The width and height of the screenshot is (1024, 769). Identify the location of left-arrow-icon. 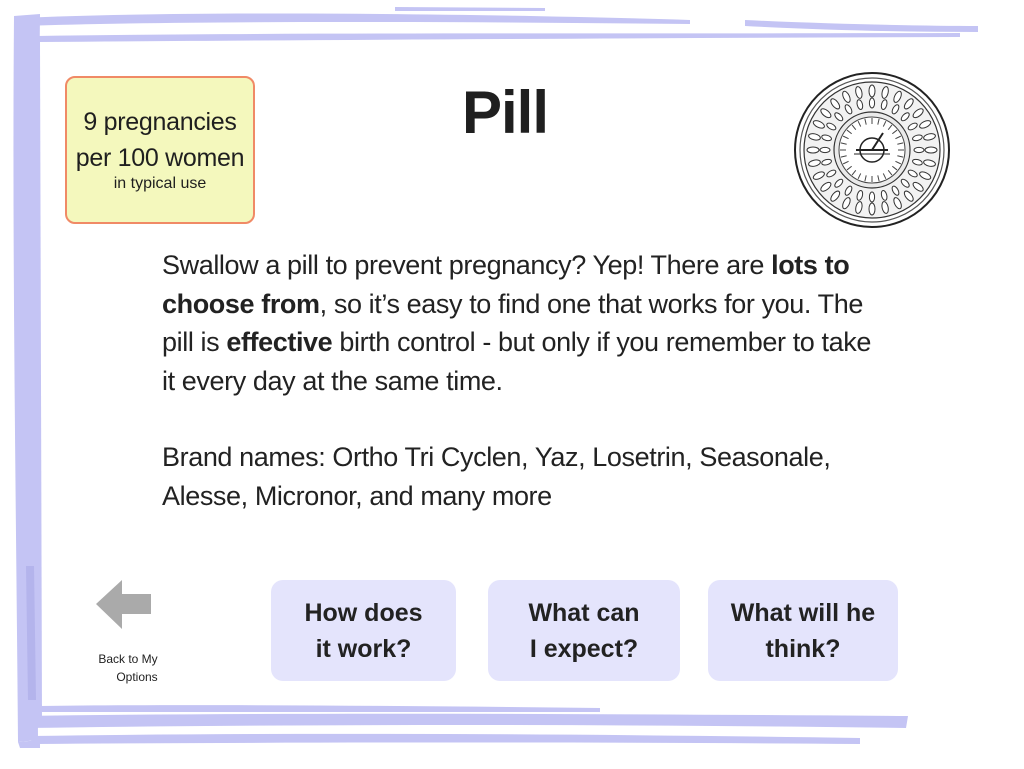
(123, 604).